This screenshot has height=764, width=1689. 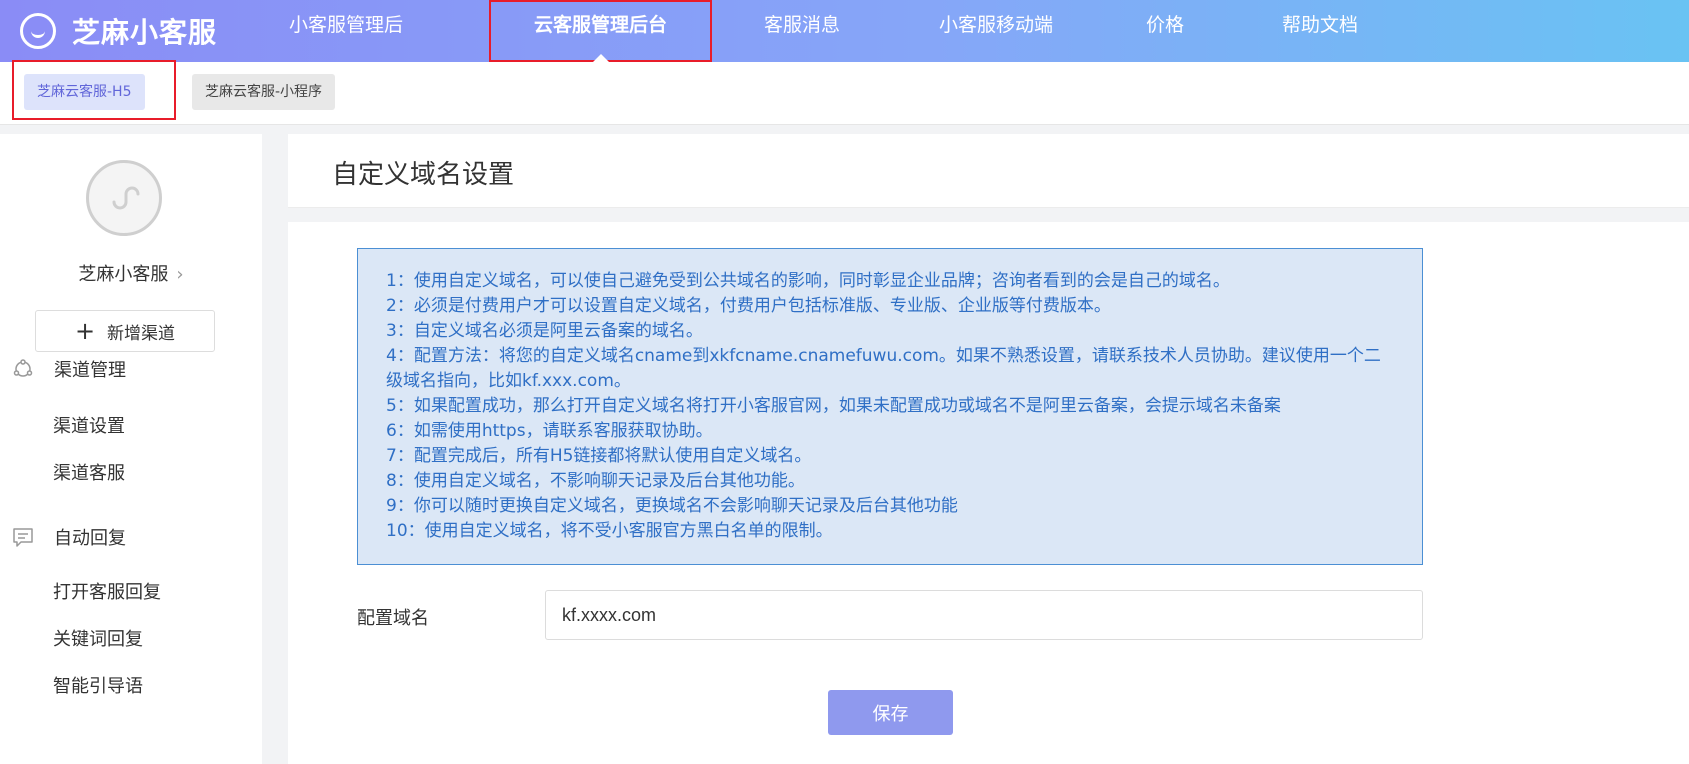 I want to click on page-title: 自定义域名设置, so click(x=423, y=175).